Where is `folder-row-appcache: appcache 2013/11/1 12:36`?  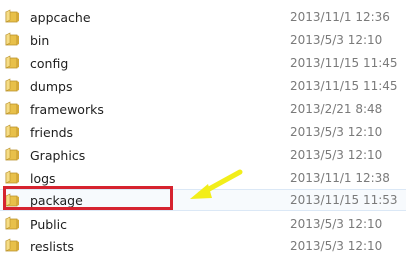 folder-row-appcache: appcache 2013/11/1 12:36 is located at coordinates (203, 17).